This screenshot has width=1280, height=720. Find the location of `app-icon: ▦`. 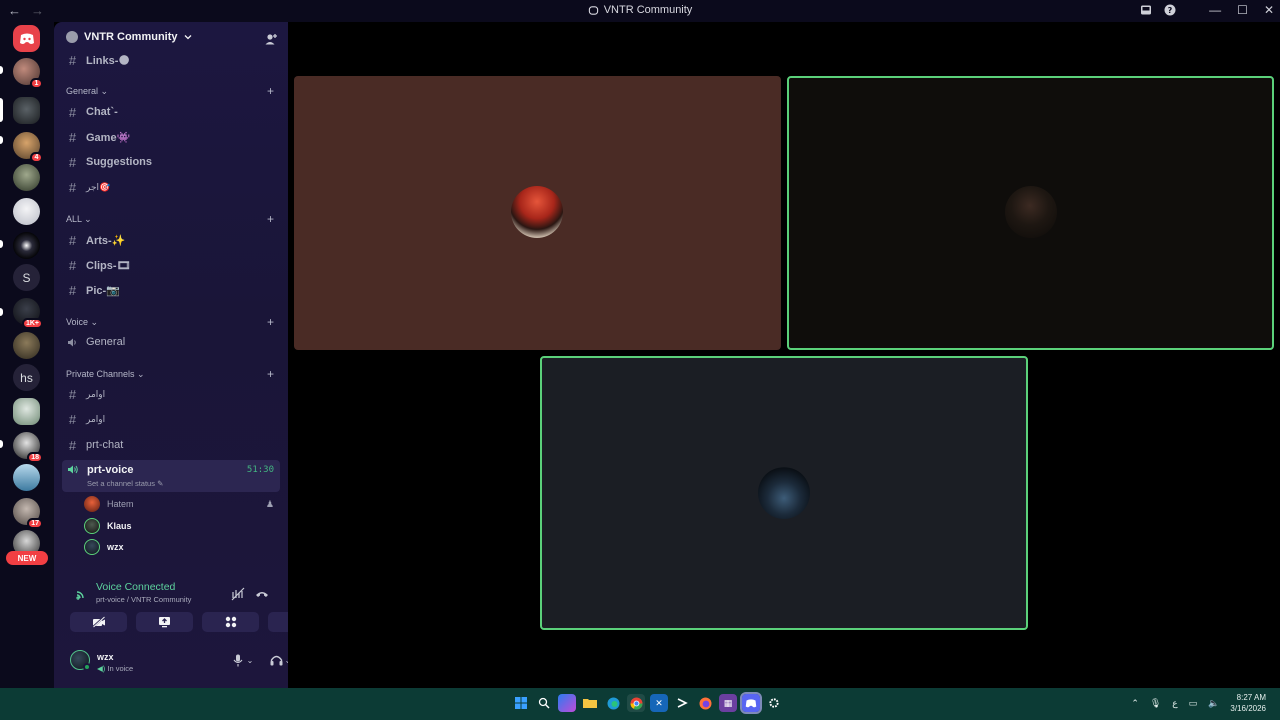

app-icon: ▦ is located at coordinates (728, 703).